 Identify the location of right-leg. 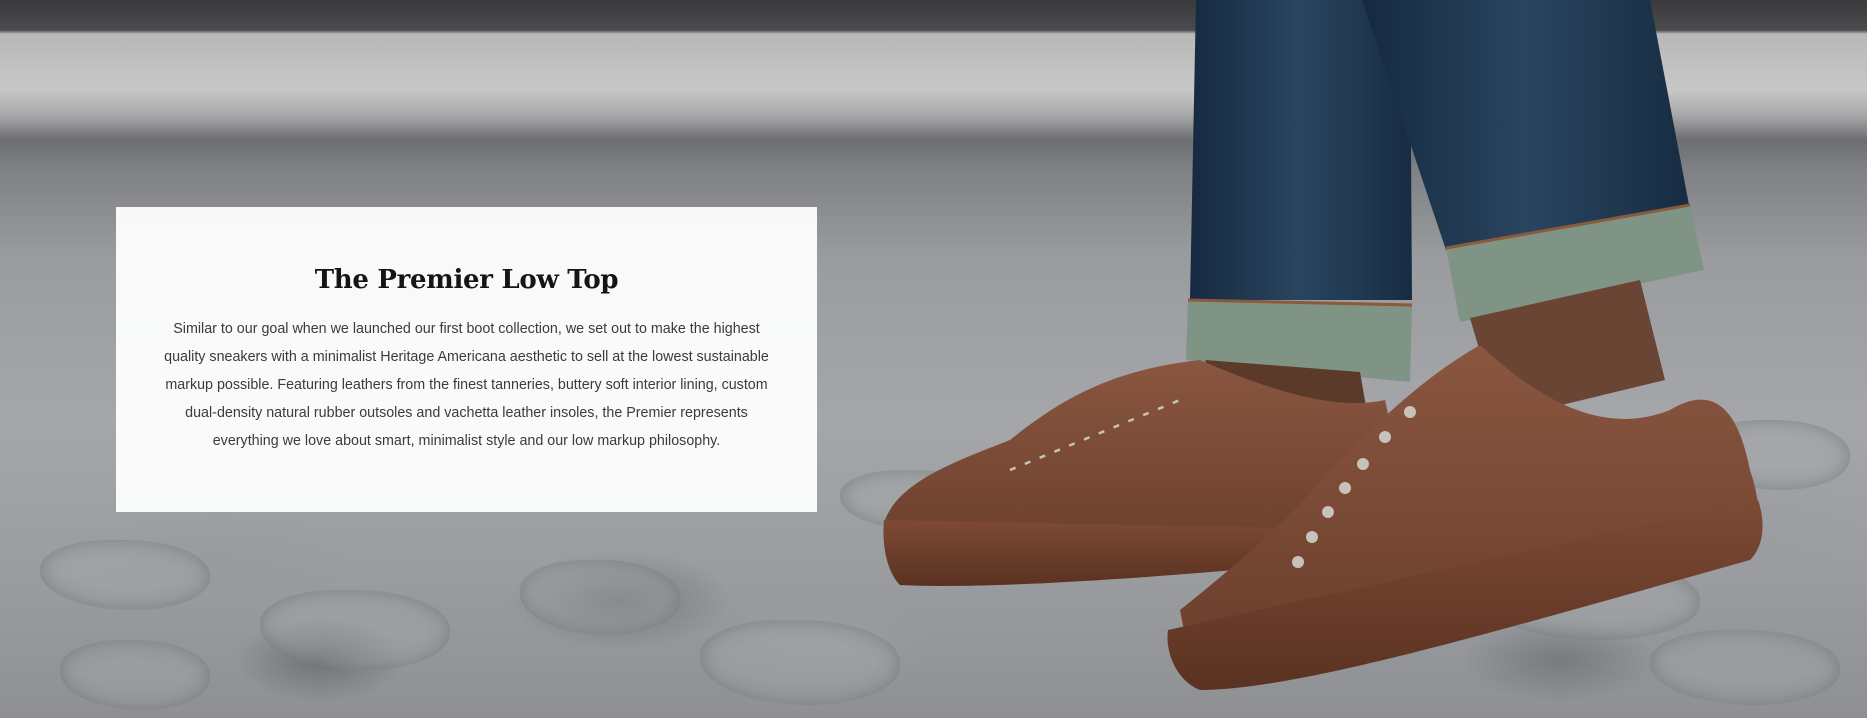
(1533, 161).